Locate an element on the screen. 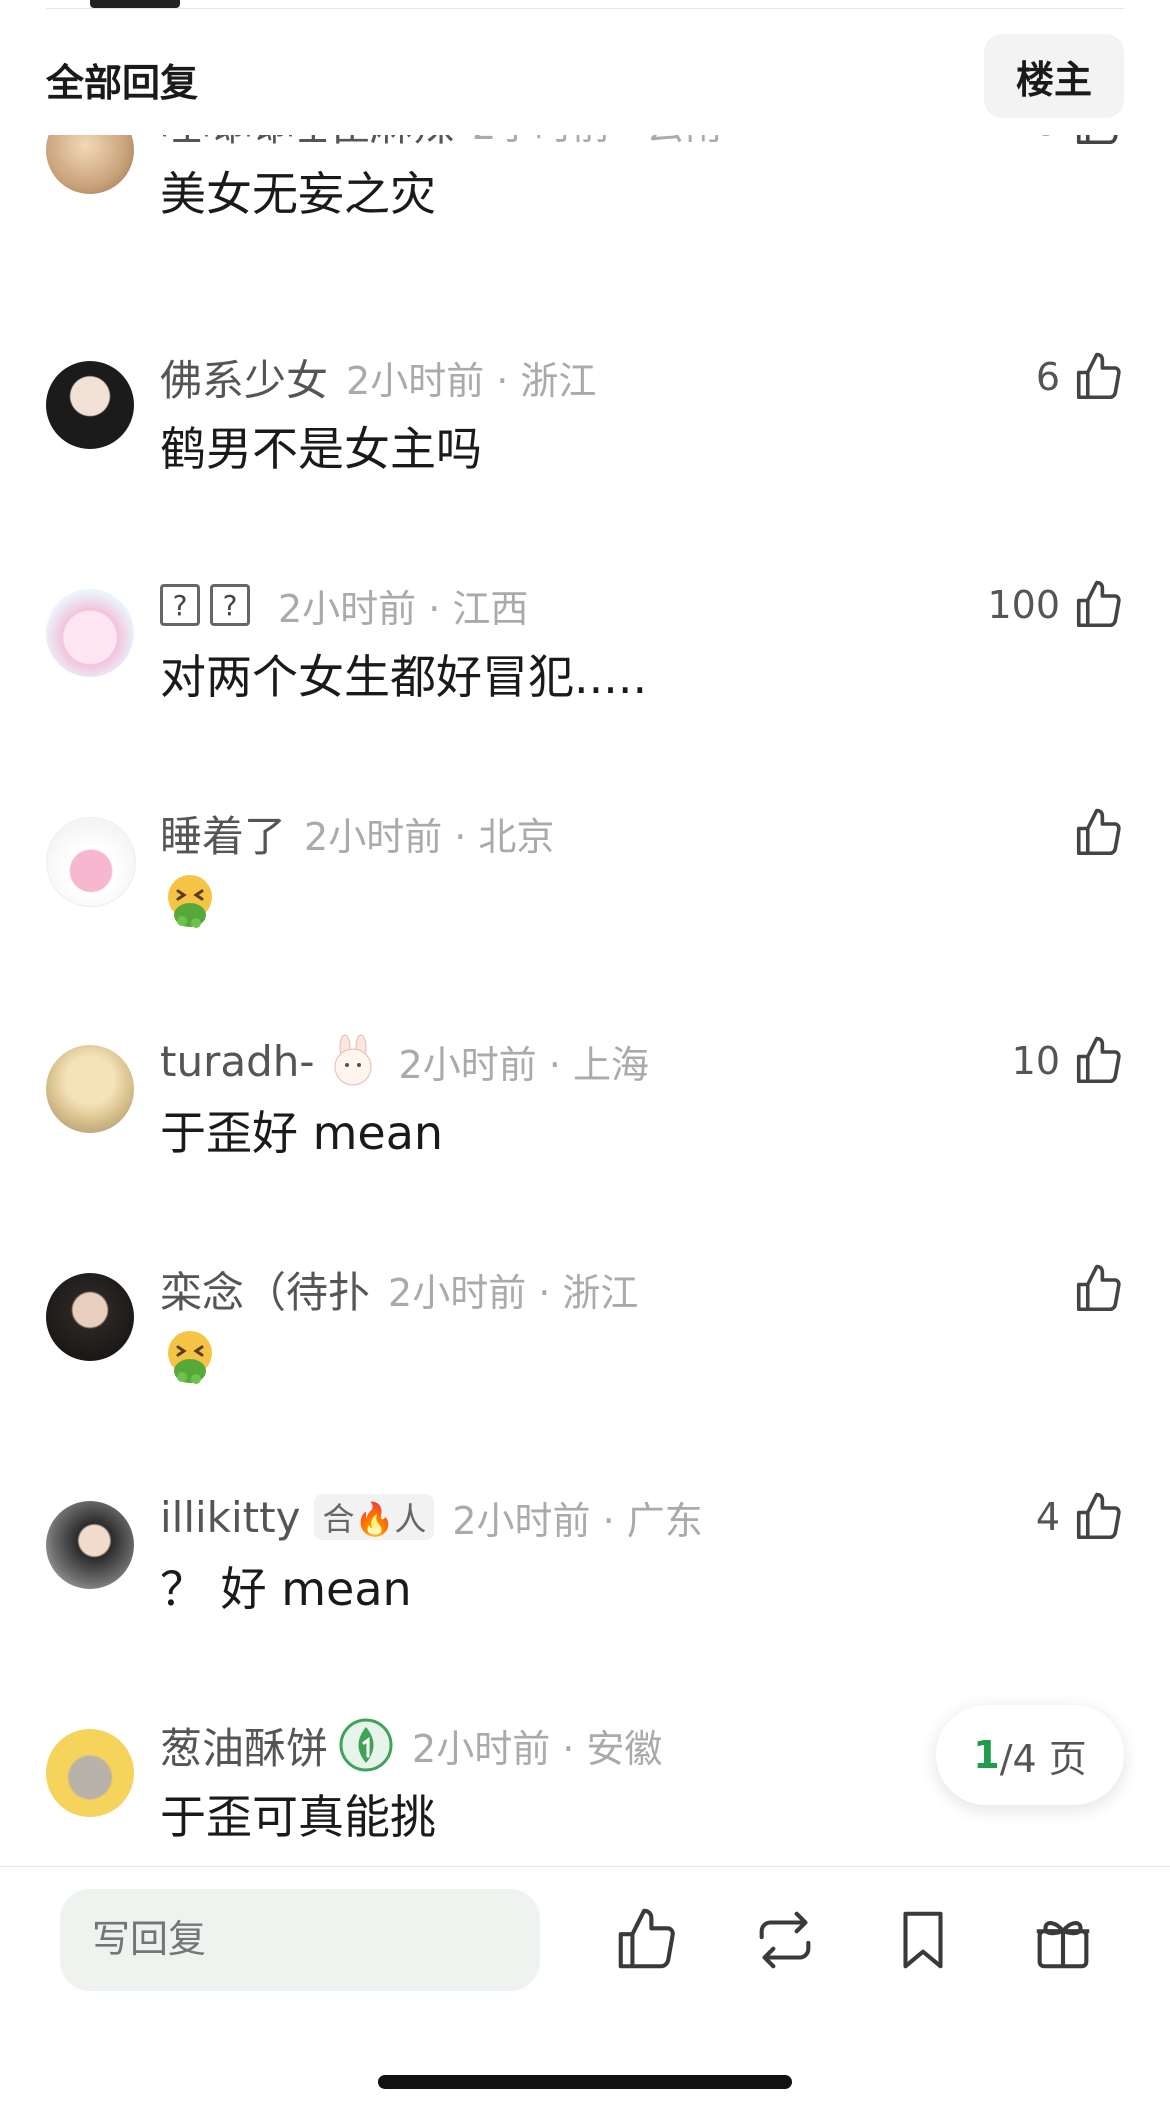 The image size is (1170, 2116). like-count: 100 is located at coordinates (1023, 605).